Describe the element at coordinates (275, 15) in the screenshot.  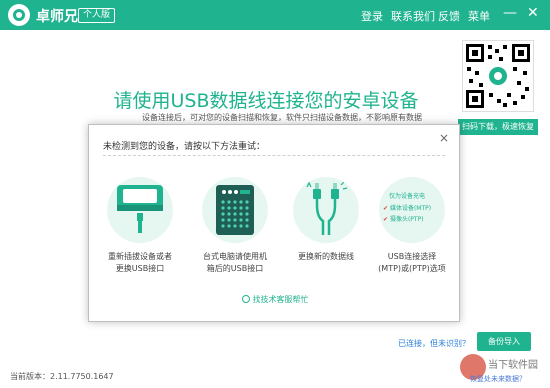
I see `title-bar: 卓师兄 个人版 登录 联系我们 反馈 菜单 — ✕` at that location.